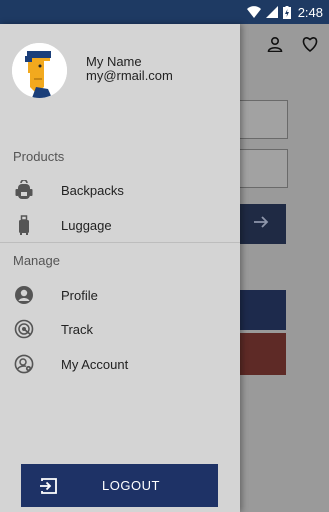  Describe the element at coordinates (120, 242) in the screenshot. I see `section-divider` at that location.